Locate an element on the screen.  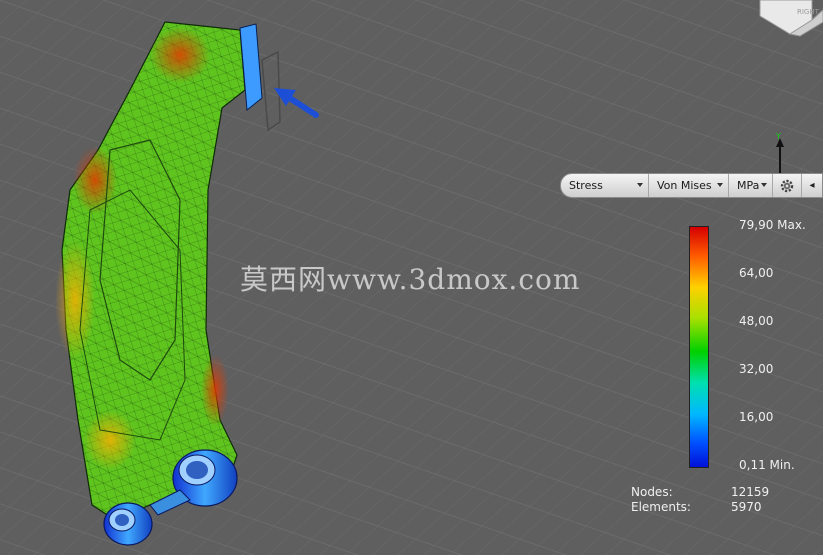
result-type-dropdown: Stress is located at coordinates (605, 185).